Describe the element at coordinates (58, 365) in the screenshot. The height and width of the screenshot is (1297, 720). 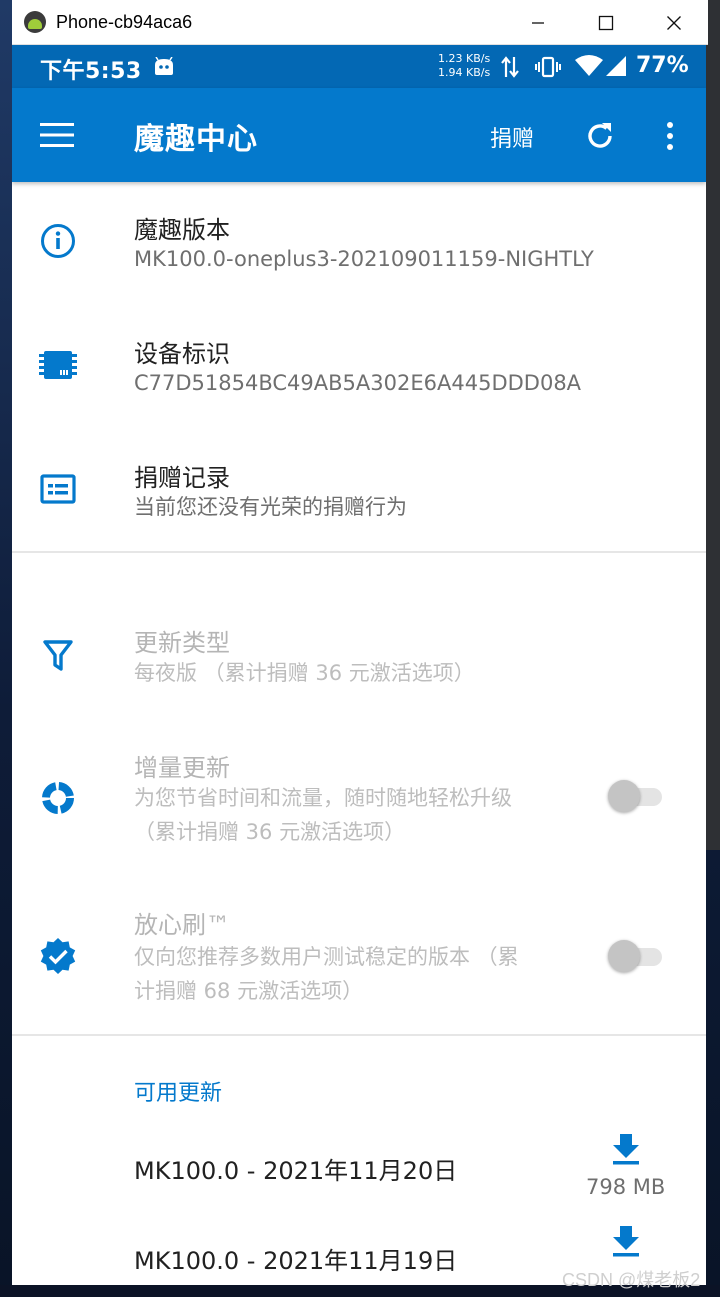
I see `chip-icon` at that location.